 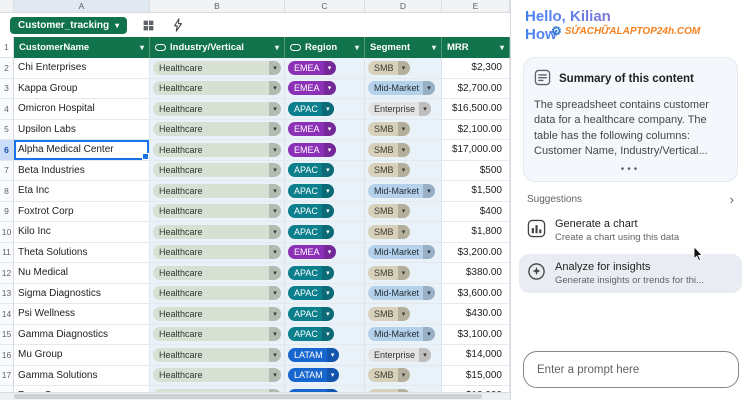 I want to click on column-header-c: C, so click(x=325, y=6).